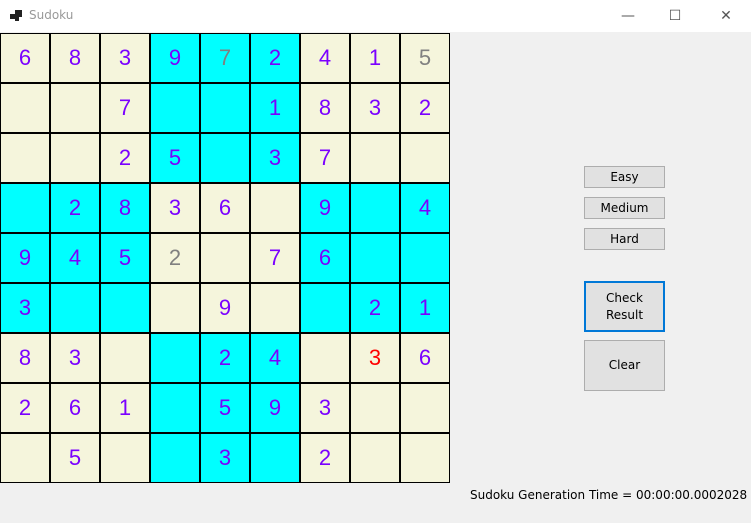  What do you see at coordinates (624, 239) in the screenshot?
I see `hard-button: Hard` at bounding box center [624, 239].